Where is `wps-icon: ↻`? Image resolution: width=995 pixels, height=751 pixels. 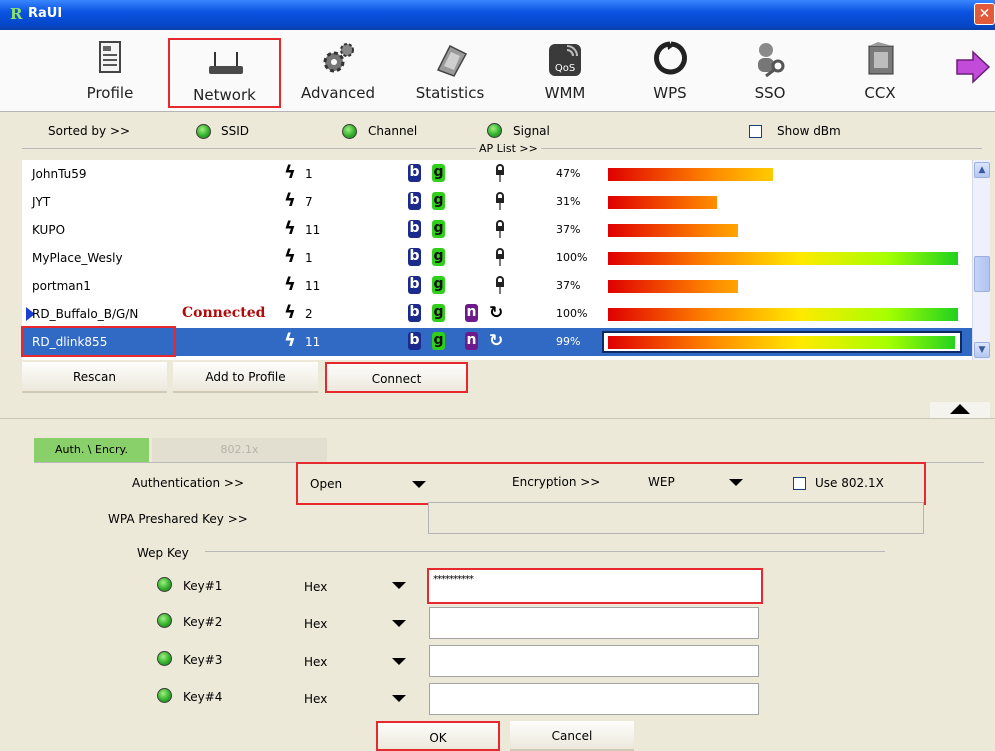 wps-icon: ↻ is located at coordinates (496, 341).